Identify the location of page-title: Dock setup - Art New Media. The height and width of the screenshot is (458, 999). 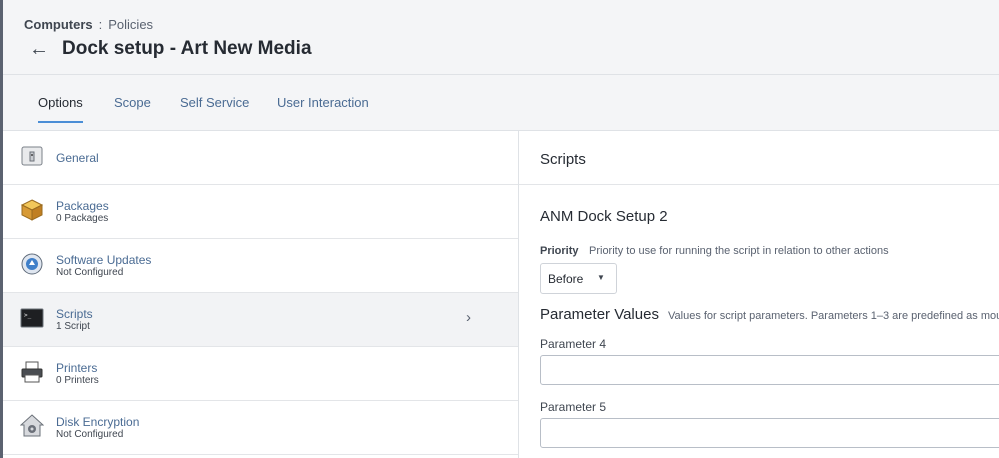
(187, 48).